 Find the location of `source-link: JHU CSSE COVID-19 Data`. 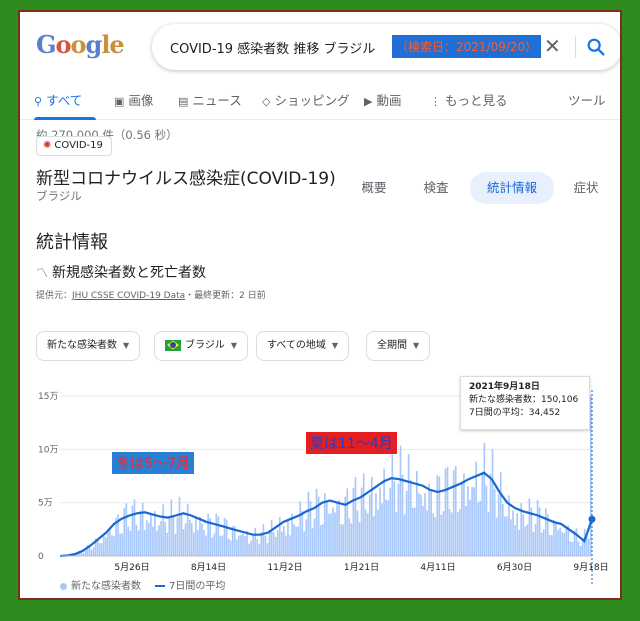

source-link: JHU CSSE COVID-19 Data is located at coordinates (128, 296).